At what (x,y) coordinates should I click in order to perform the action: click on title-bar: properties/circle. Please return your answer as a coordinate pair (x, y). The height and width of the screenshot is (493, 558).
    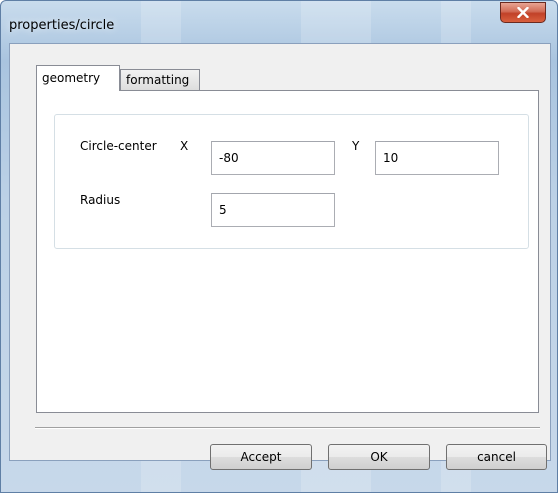
    Looking at the image, I should click on (279, 22).